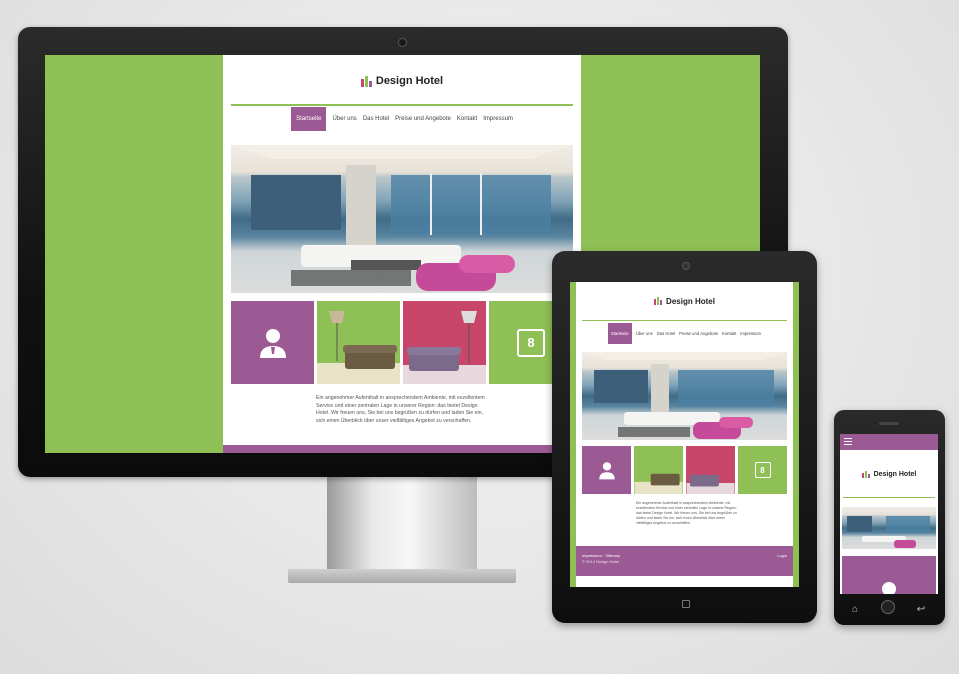 This screenshot has height=674, width=959. Describe the element at coordinates (409, 81) in the screenshot. I see `brand-name: Design Hotel` at that location.